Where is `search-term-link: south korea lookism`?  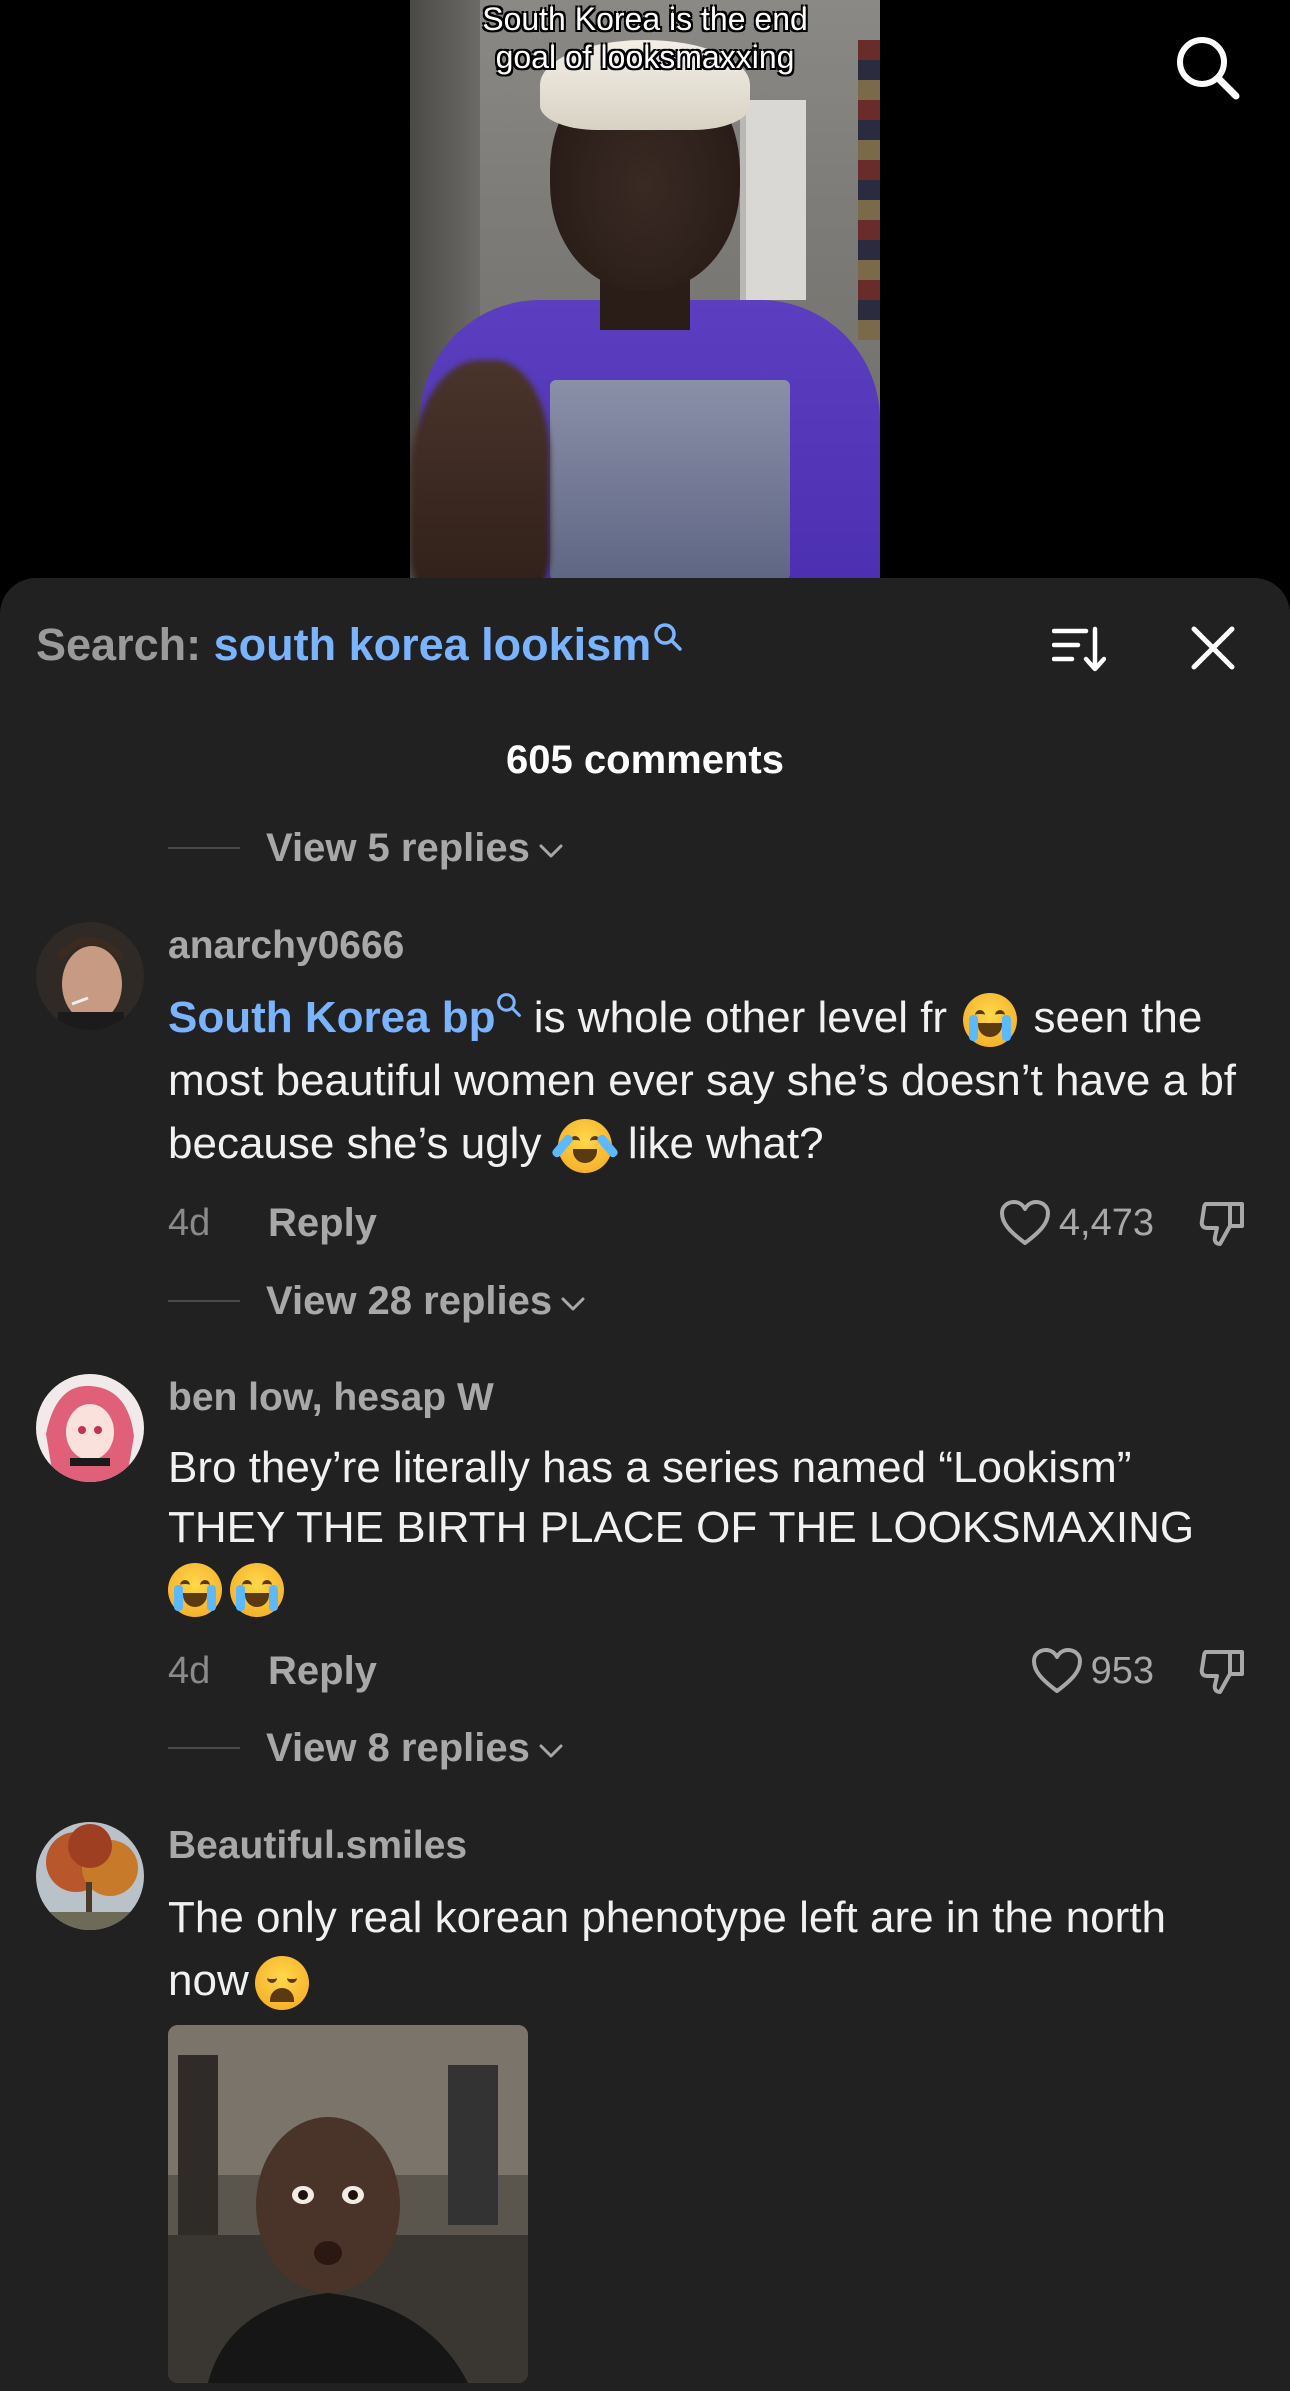
search-term-link: south korea lookism is located at coordinates (433, 644).